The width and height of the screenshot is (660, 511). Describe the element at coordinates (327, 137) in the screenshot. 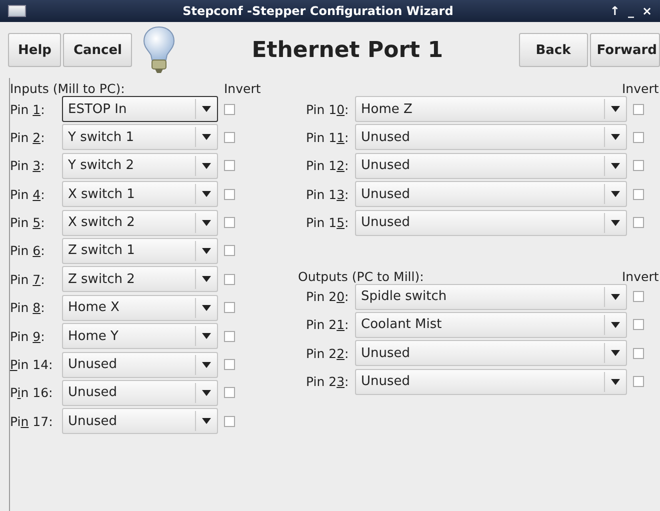

I see `pin-label: Pin 11:` at that location.